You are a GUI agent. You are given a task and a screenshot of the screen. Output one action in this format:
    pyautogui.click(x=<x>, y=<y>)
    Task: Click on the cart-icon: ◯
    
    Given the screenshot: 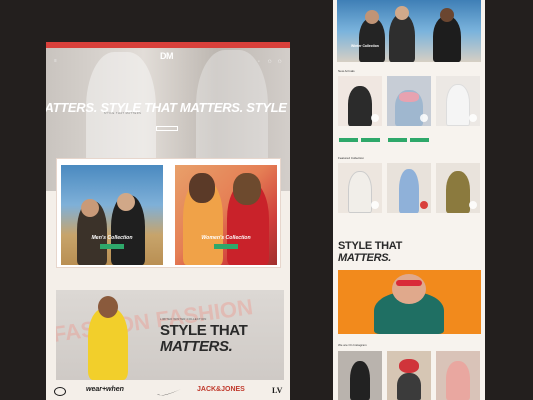 What is the action you would take?
    pyautogui.click(x=279, y=61)
    